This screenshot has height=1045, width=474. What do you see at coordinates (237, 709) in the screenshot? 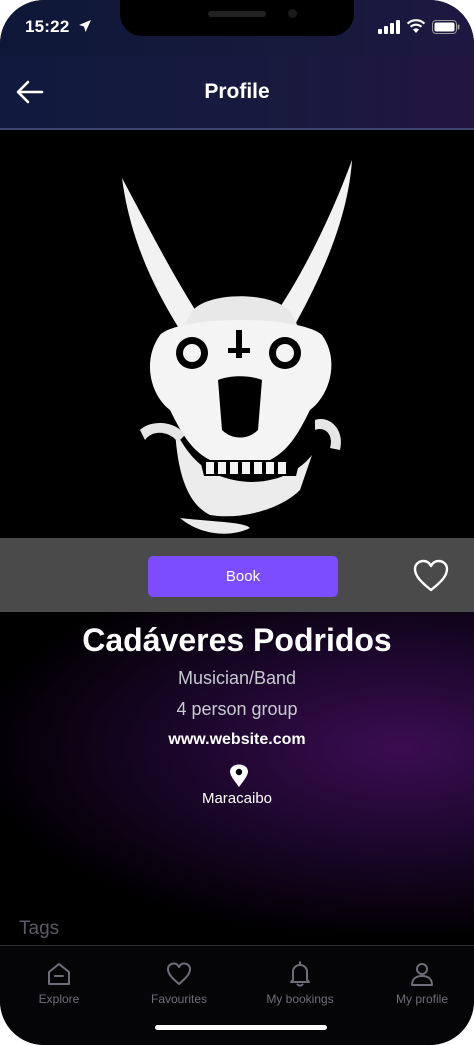
I see `group-size: 4 person group` at bounding box center [237, 709].